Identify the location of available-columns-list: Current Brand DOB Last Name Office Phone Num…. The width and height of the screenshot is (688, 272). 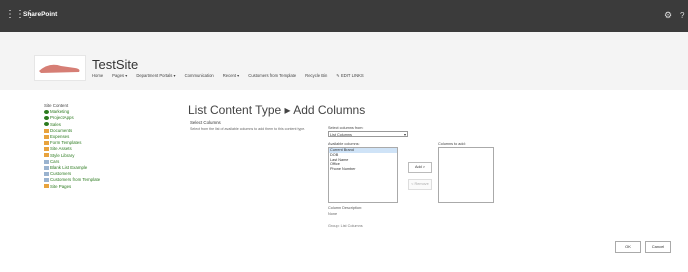
(363, 175).